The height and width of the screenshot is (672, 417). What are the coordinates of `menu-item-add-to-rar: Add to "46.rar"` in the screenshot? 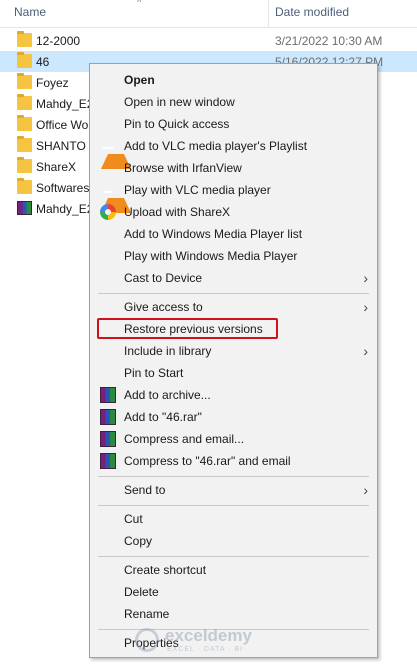 It's located at (233, 417).